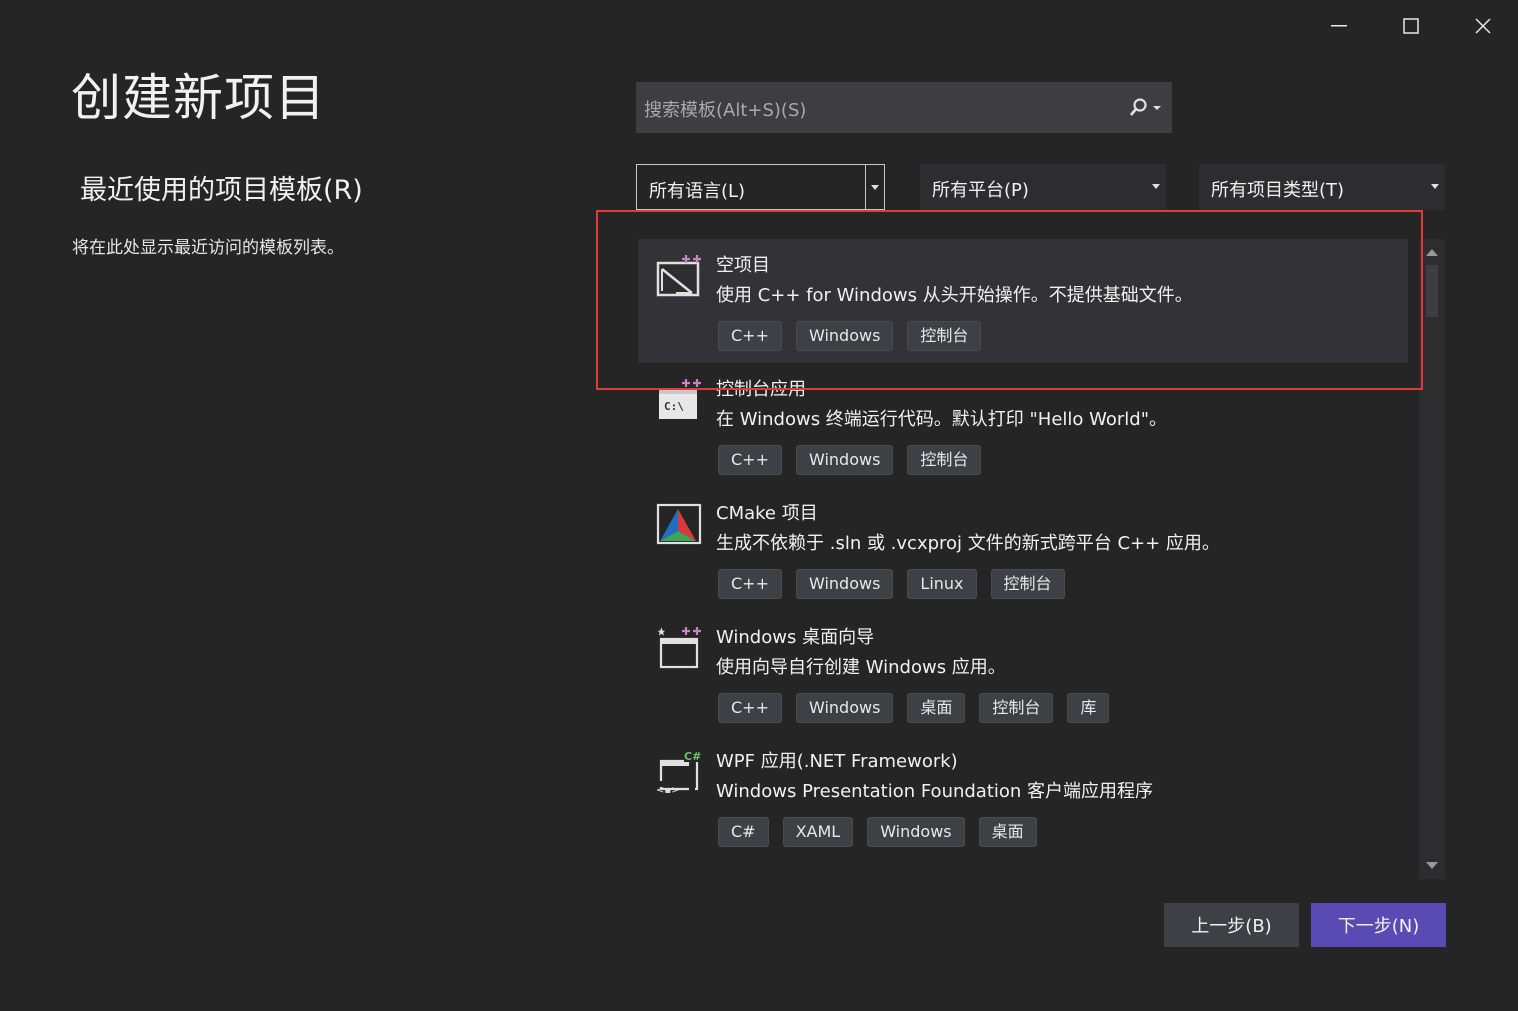 Image resolution: width=1518 pixels, height=1011 pixels. Describe the element at coordinates (679, 648) in the screenshot. I see `desktop-wizard-icon` at that location.